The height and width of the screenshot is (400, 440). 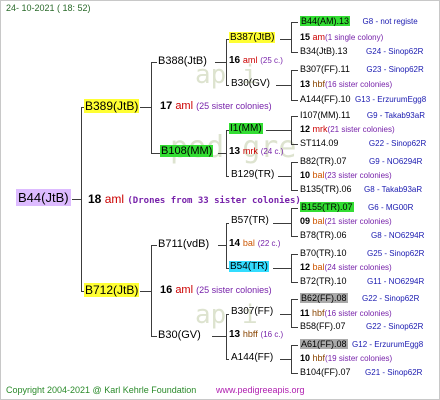 I want to click on gen4-queen: B58(FF).07 G22 - Sinop62R, so click(x=361, y=326).